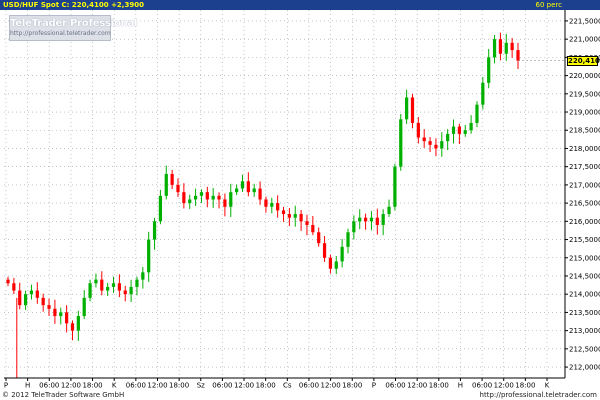 The width and height of the screenshot is (600, 400). I want to click on x-tick-label: H, so click(27, 386).